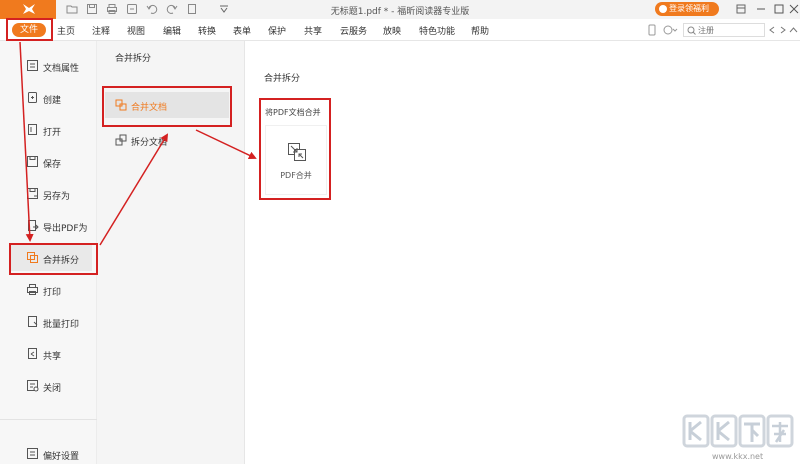 The width and height of the screenshot is (800, 464). I want to click on watermark-url: www.kkx.net, so click(738, 456).